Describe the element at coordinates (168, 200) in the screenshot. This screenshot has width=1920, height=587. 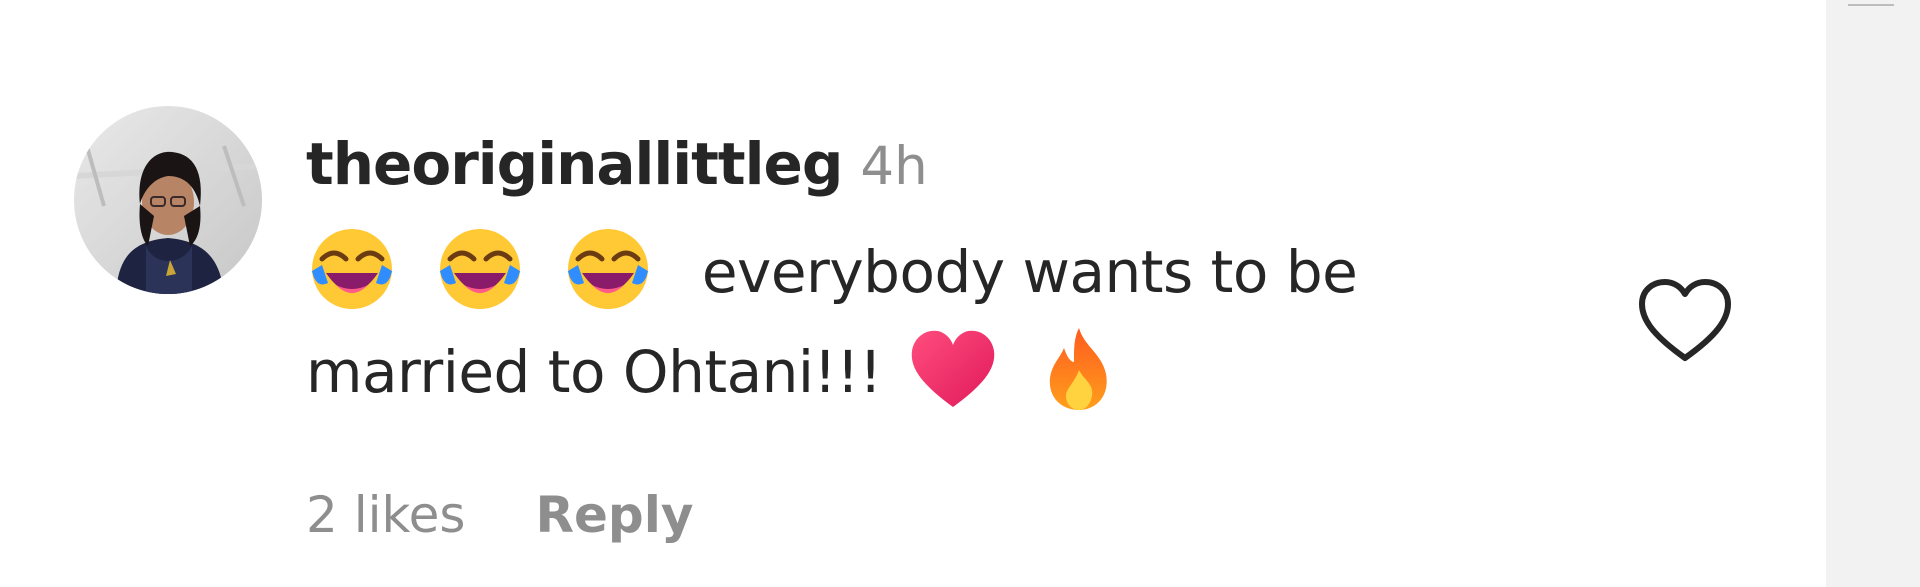
I see `avatar` at that location.